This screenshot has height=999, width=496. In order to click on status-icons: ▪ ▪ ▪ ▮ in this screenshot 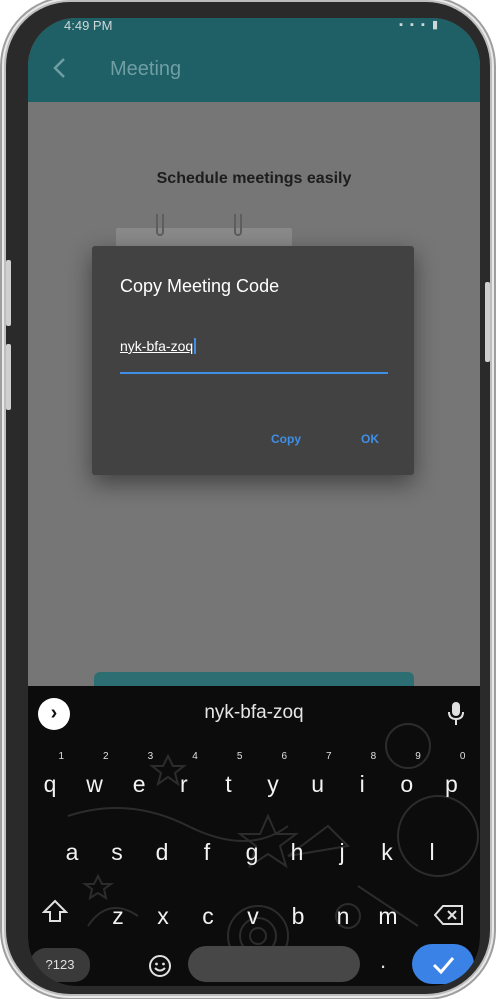, I will do `click(419, 25)`.